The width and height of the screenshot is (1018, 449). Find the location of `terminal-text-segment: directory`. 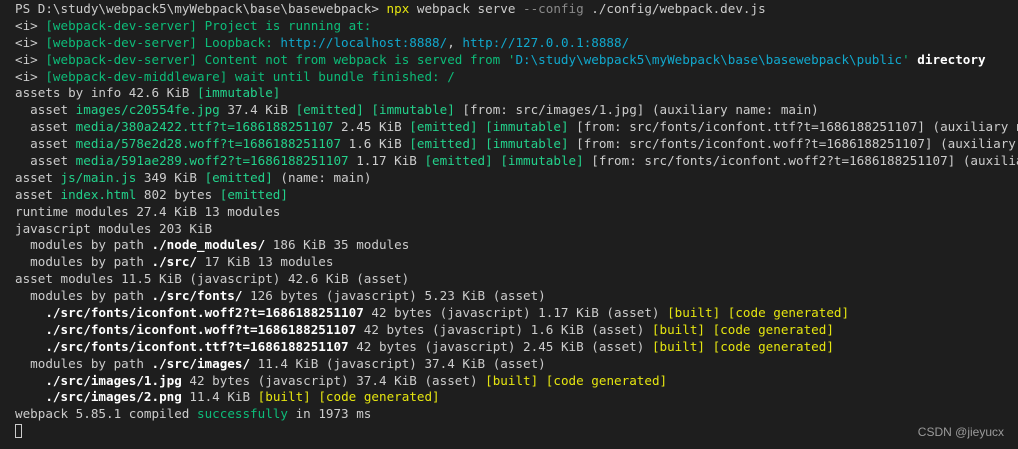

terminal-text-segment: directory is located at coordinates (951, 59).